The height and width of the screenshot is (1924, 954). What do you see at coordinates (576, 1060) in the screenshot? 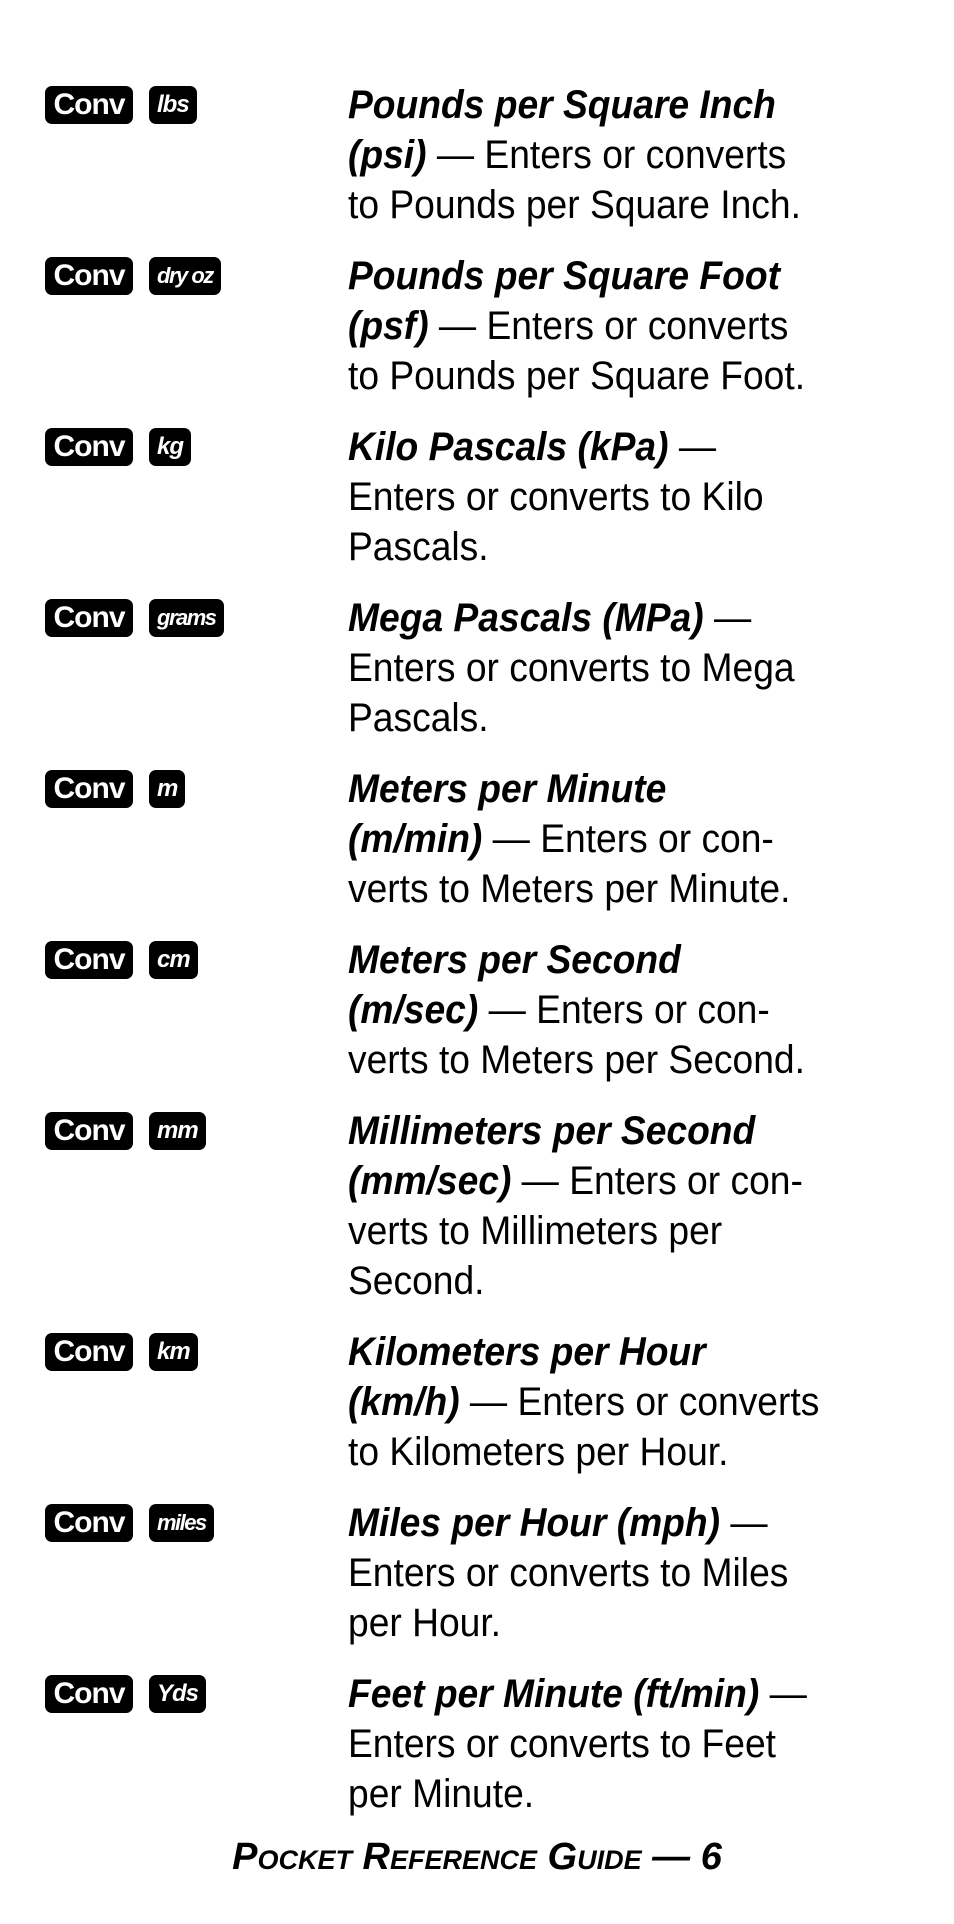
I see `description-text: verts to Meters per Second.` at bounding box center [576, 1060].